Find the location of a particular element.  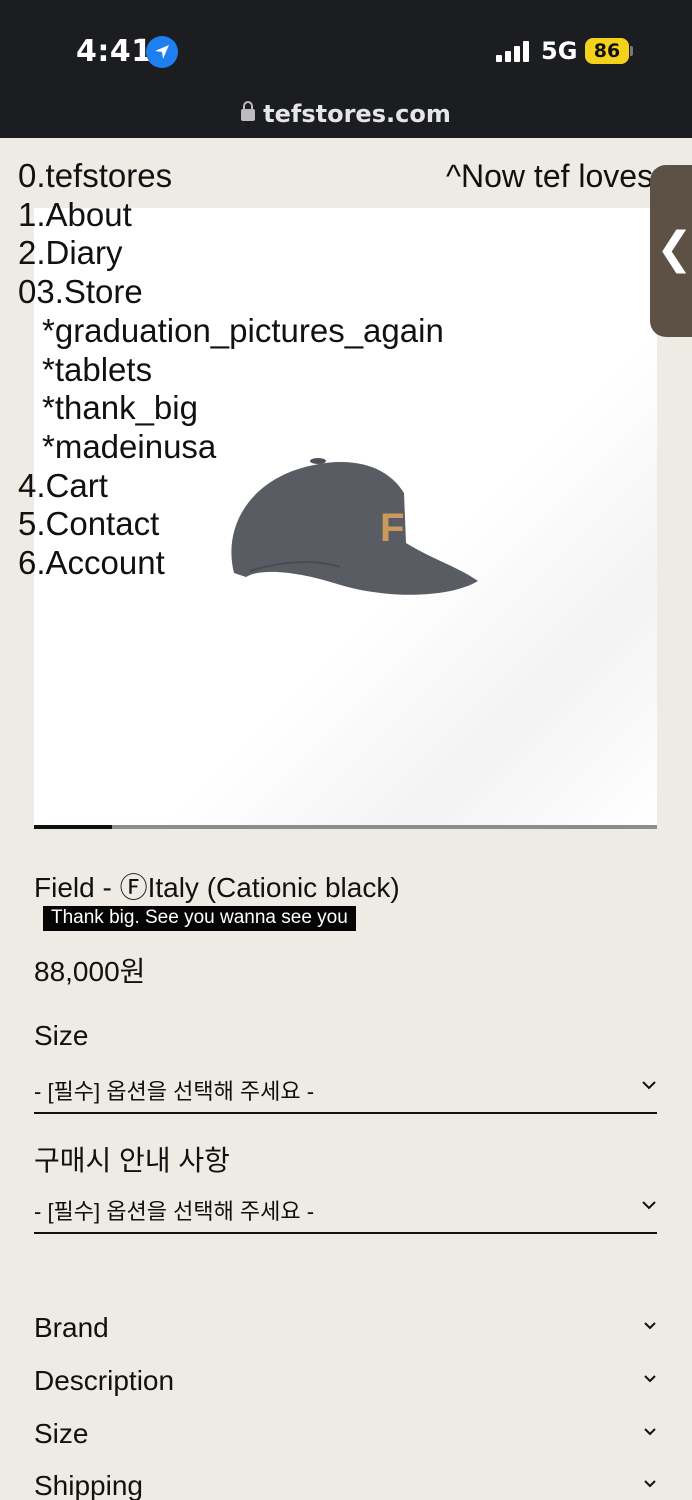

top-marquee-text: ^Now tef loves is located at coordinates (550, 176).